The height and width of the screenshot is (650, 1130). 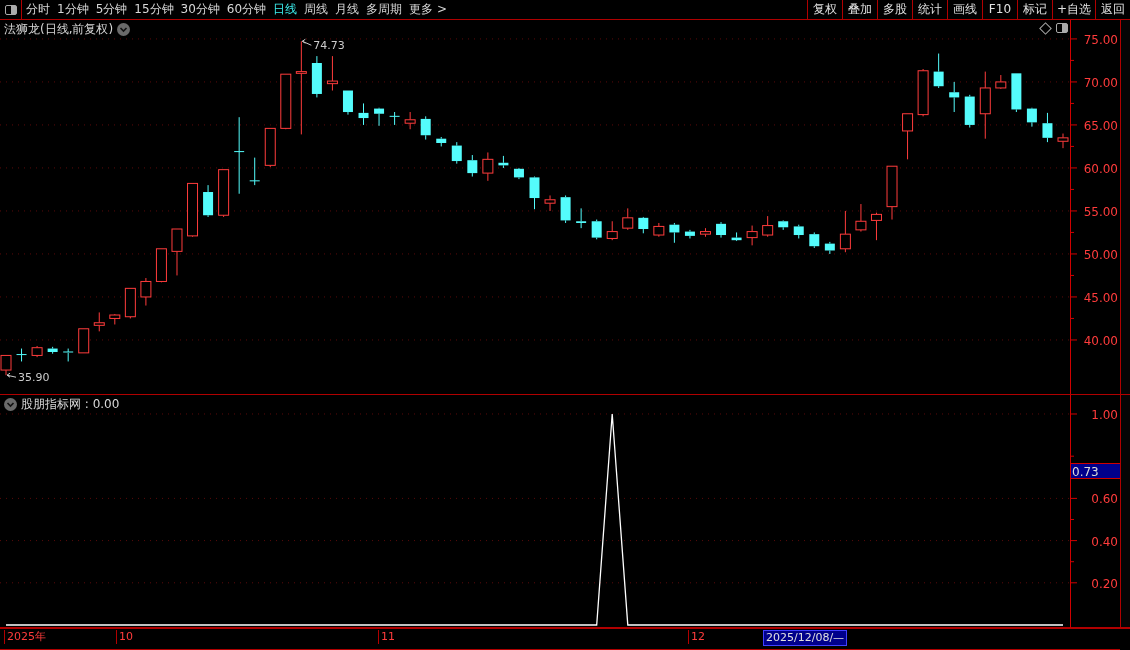 What do you see at coordinates (285, 9) in the screenshot?
I see `period-tab: 日线` at bounding box center [285, 9].